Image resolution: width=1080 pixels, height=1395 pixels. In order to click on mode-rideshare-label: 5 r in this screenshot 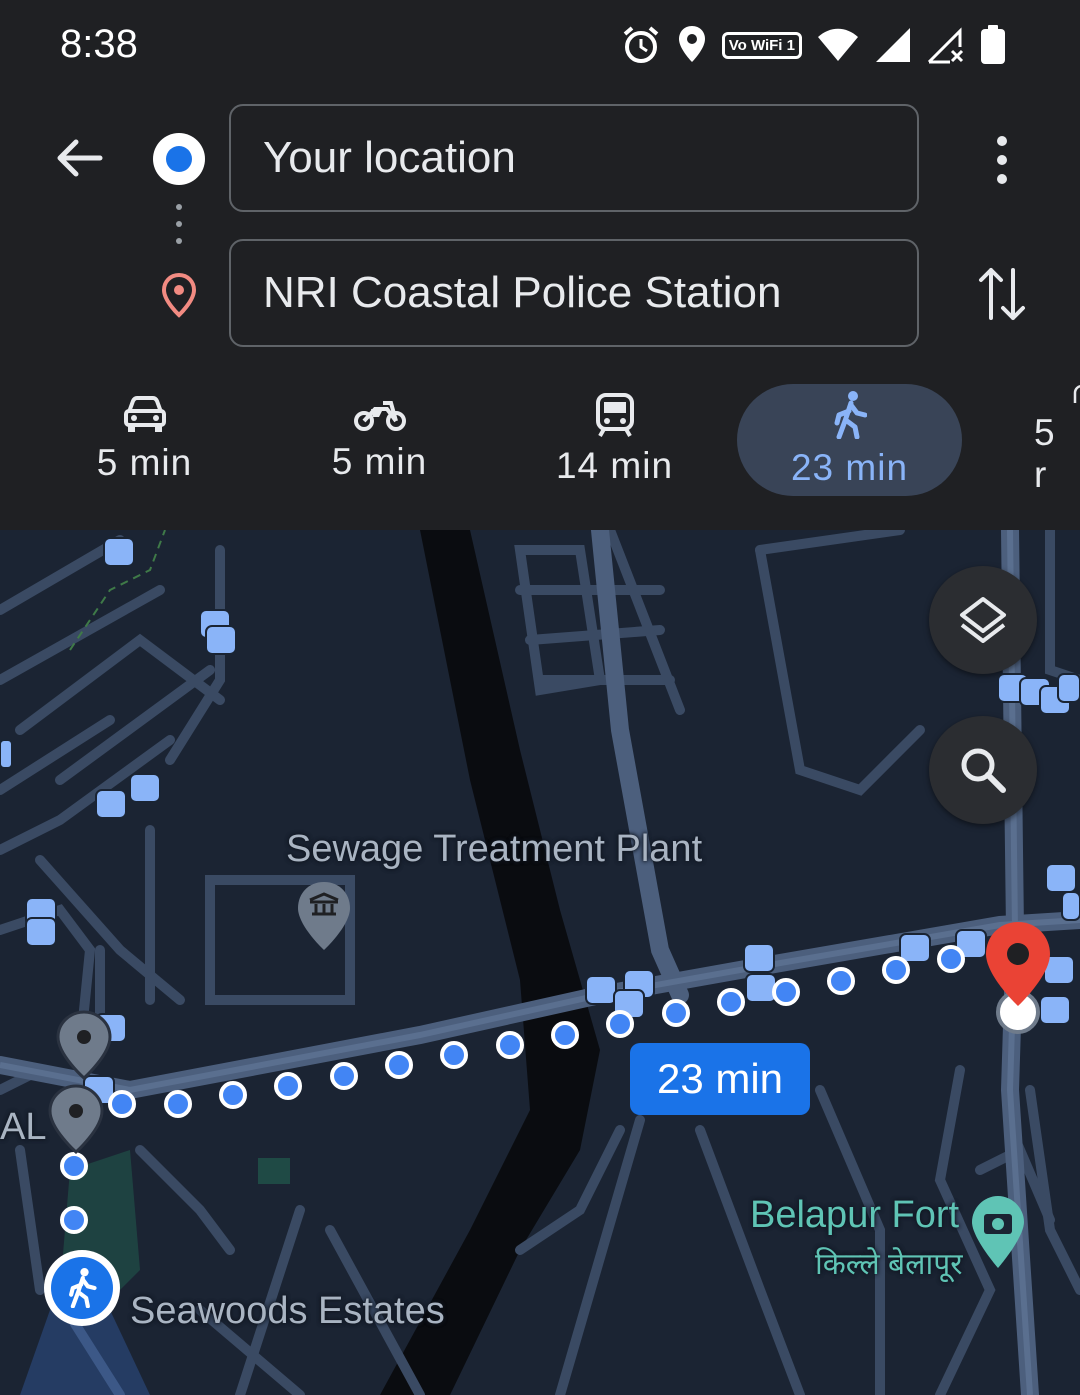, I will do `click(1045, 453)`.